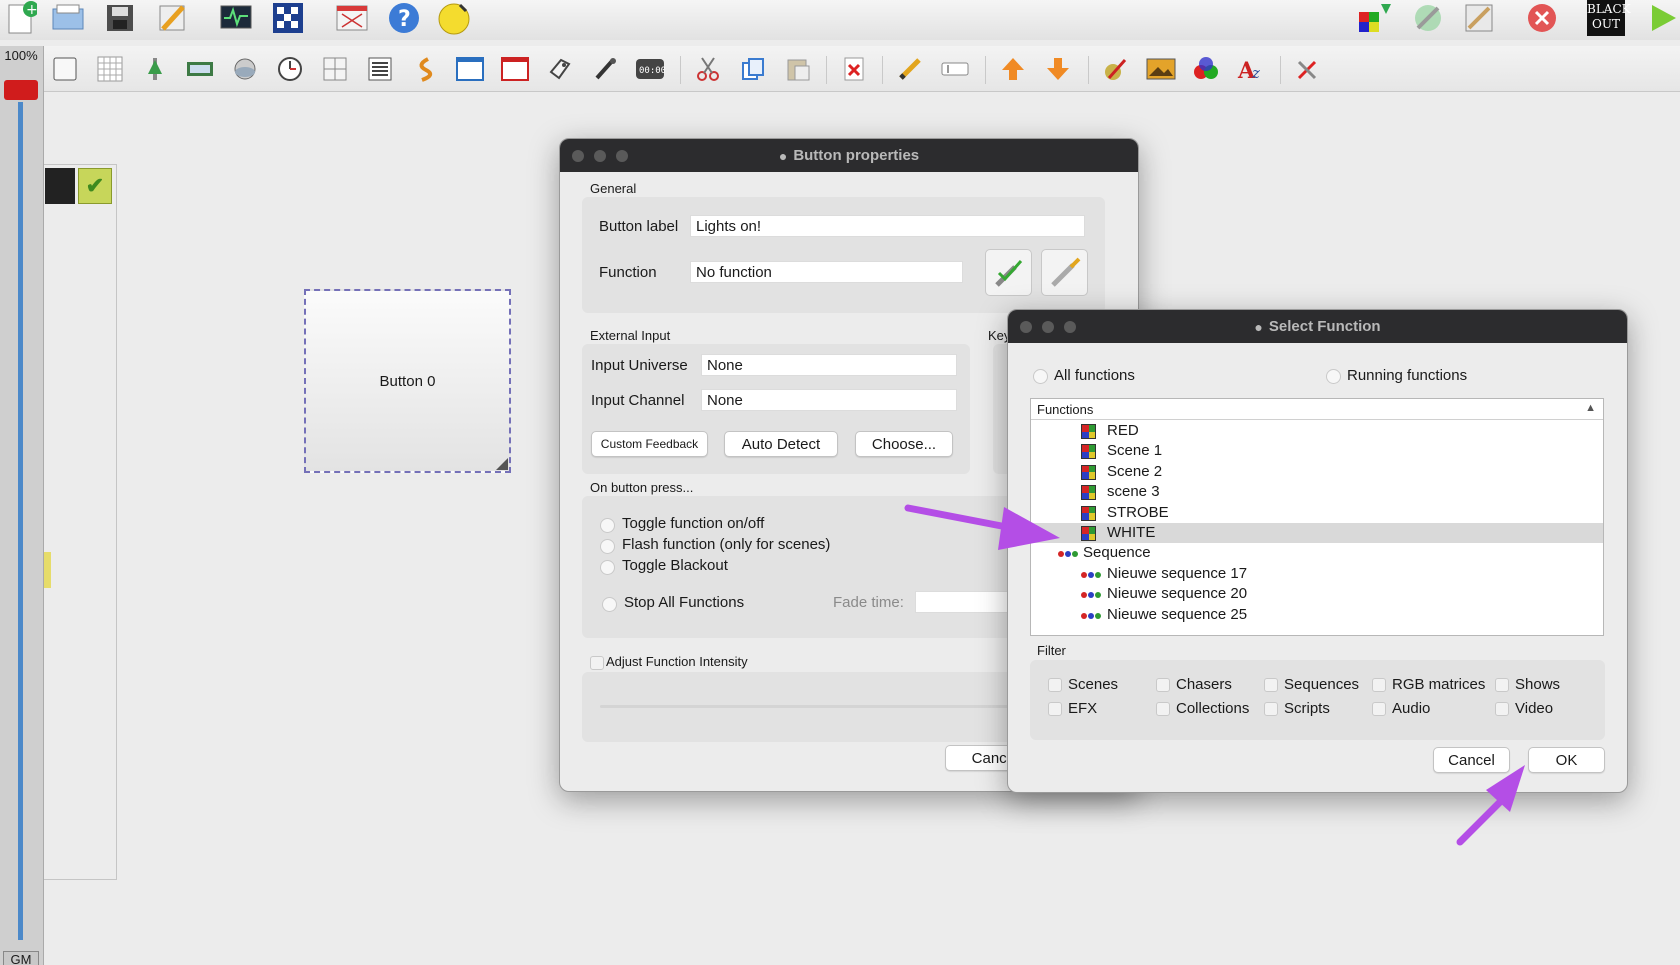 The height and width of the screenshot is (965, 1680). Describe the element at coordinates (172, 18) in the screenshot. I see `design-mode-icon` at that location.